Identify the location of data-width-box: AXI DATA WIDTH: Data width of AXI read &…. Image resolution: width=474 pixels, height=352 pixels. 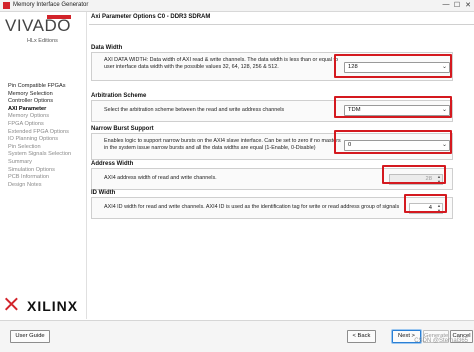
(272, 66).